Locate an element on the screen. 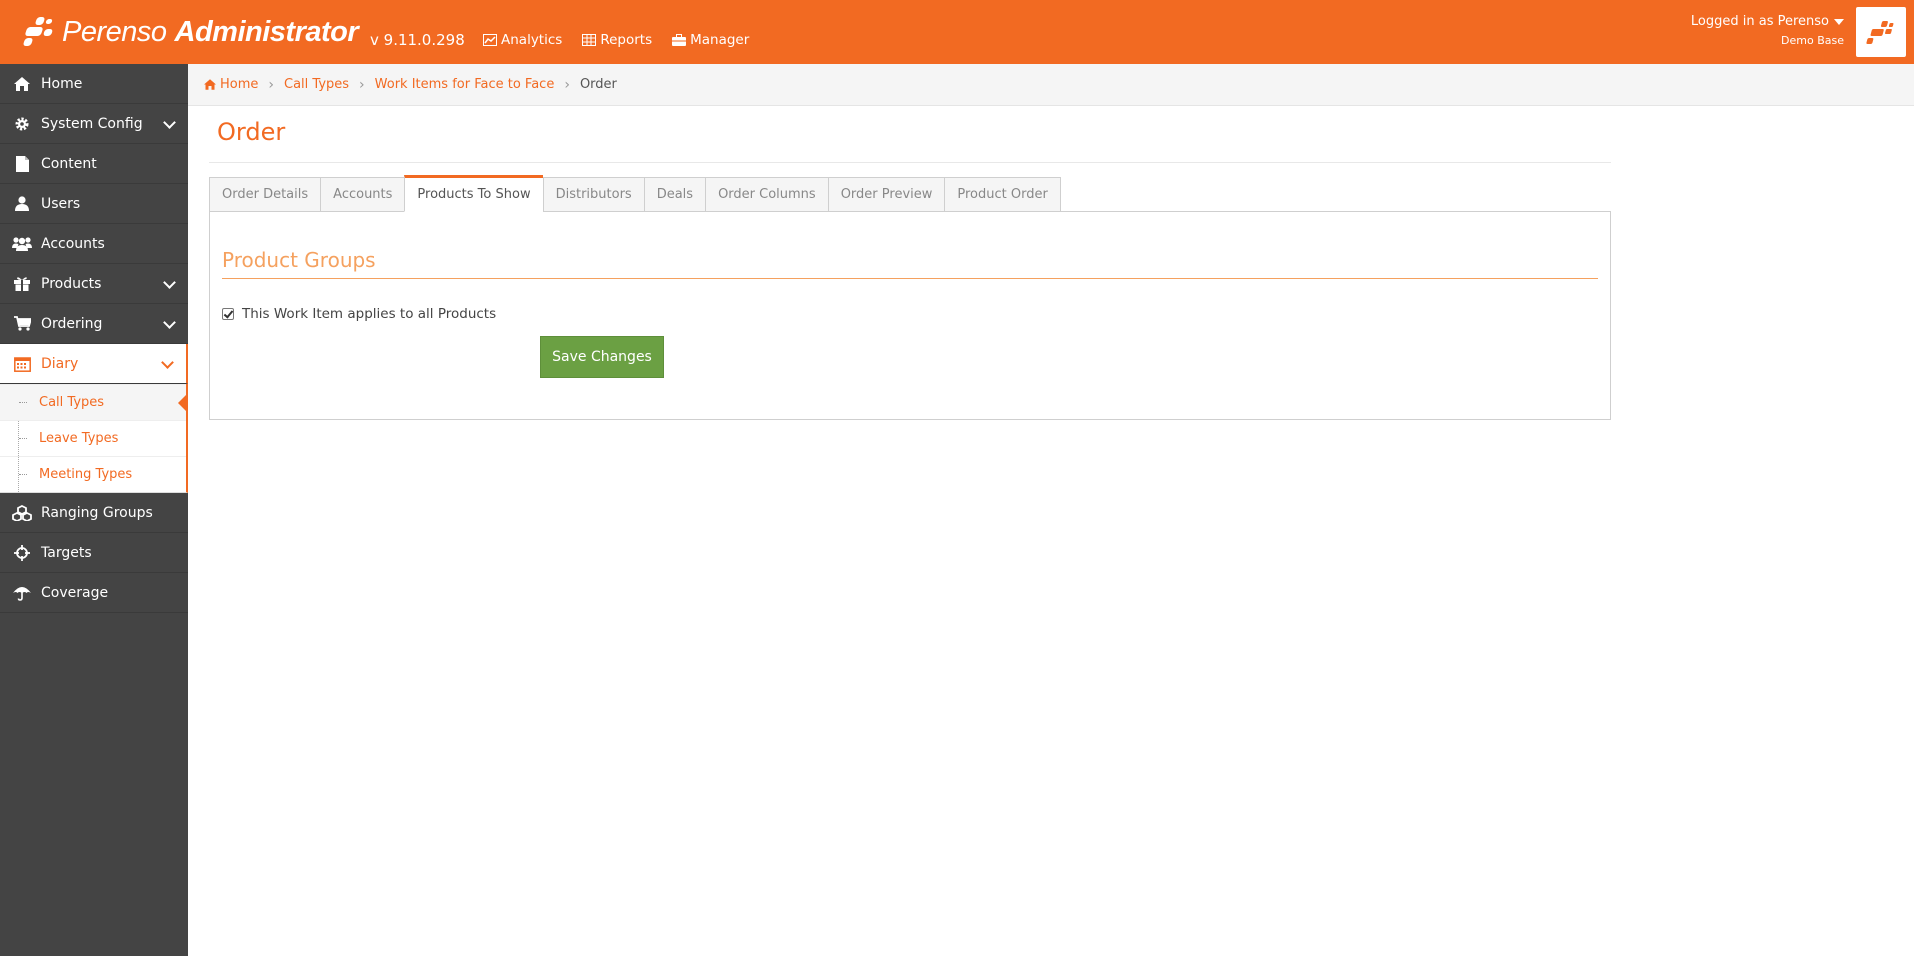  sidebar-item-content: Content is located at coordinates (94, 164).